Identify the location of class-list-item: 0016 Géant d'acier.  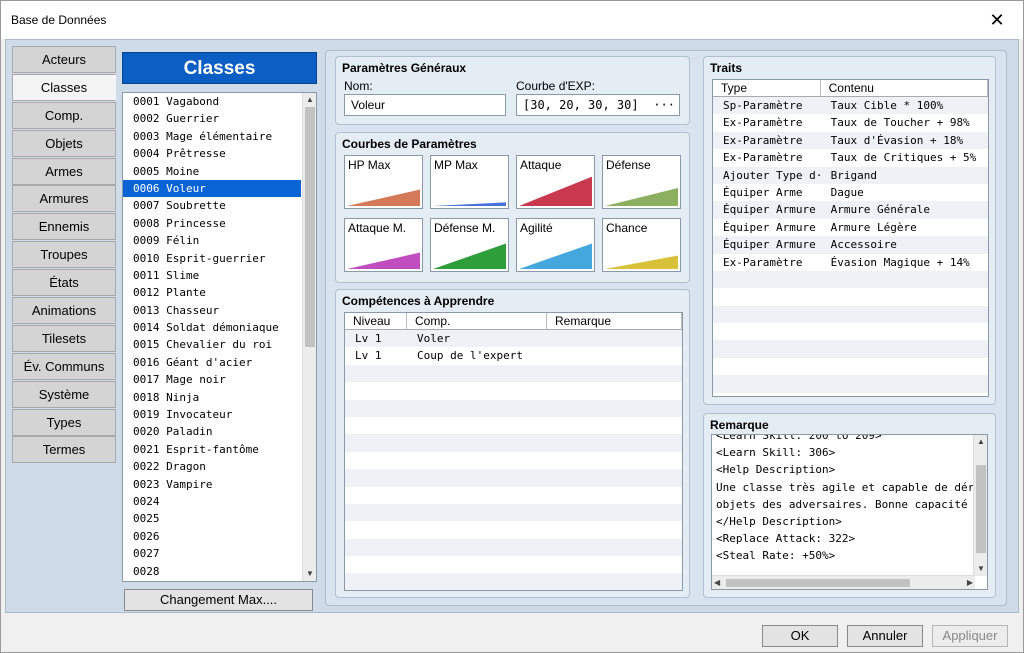
(212, 362).